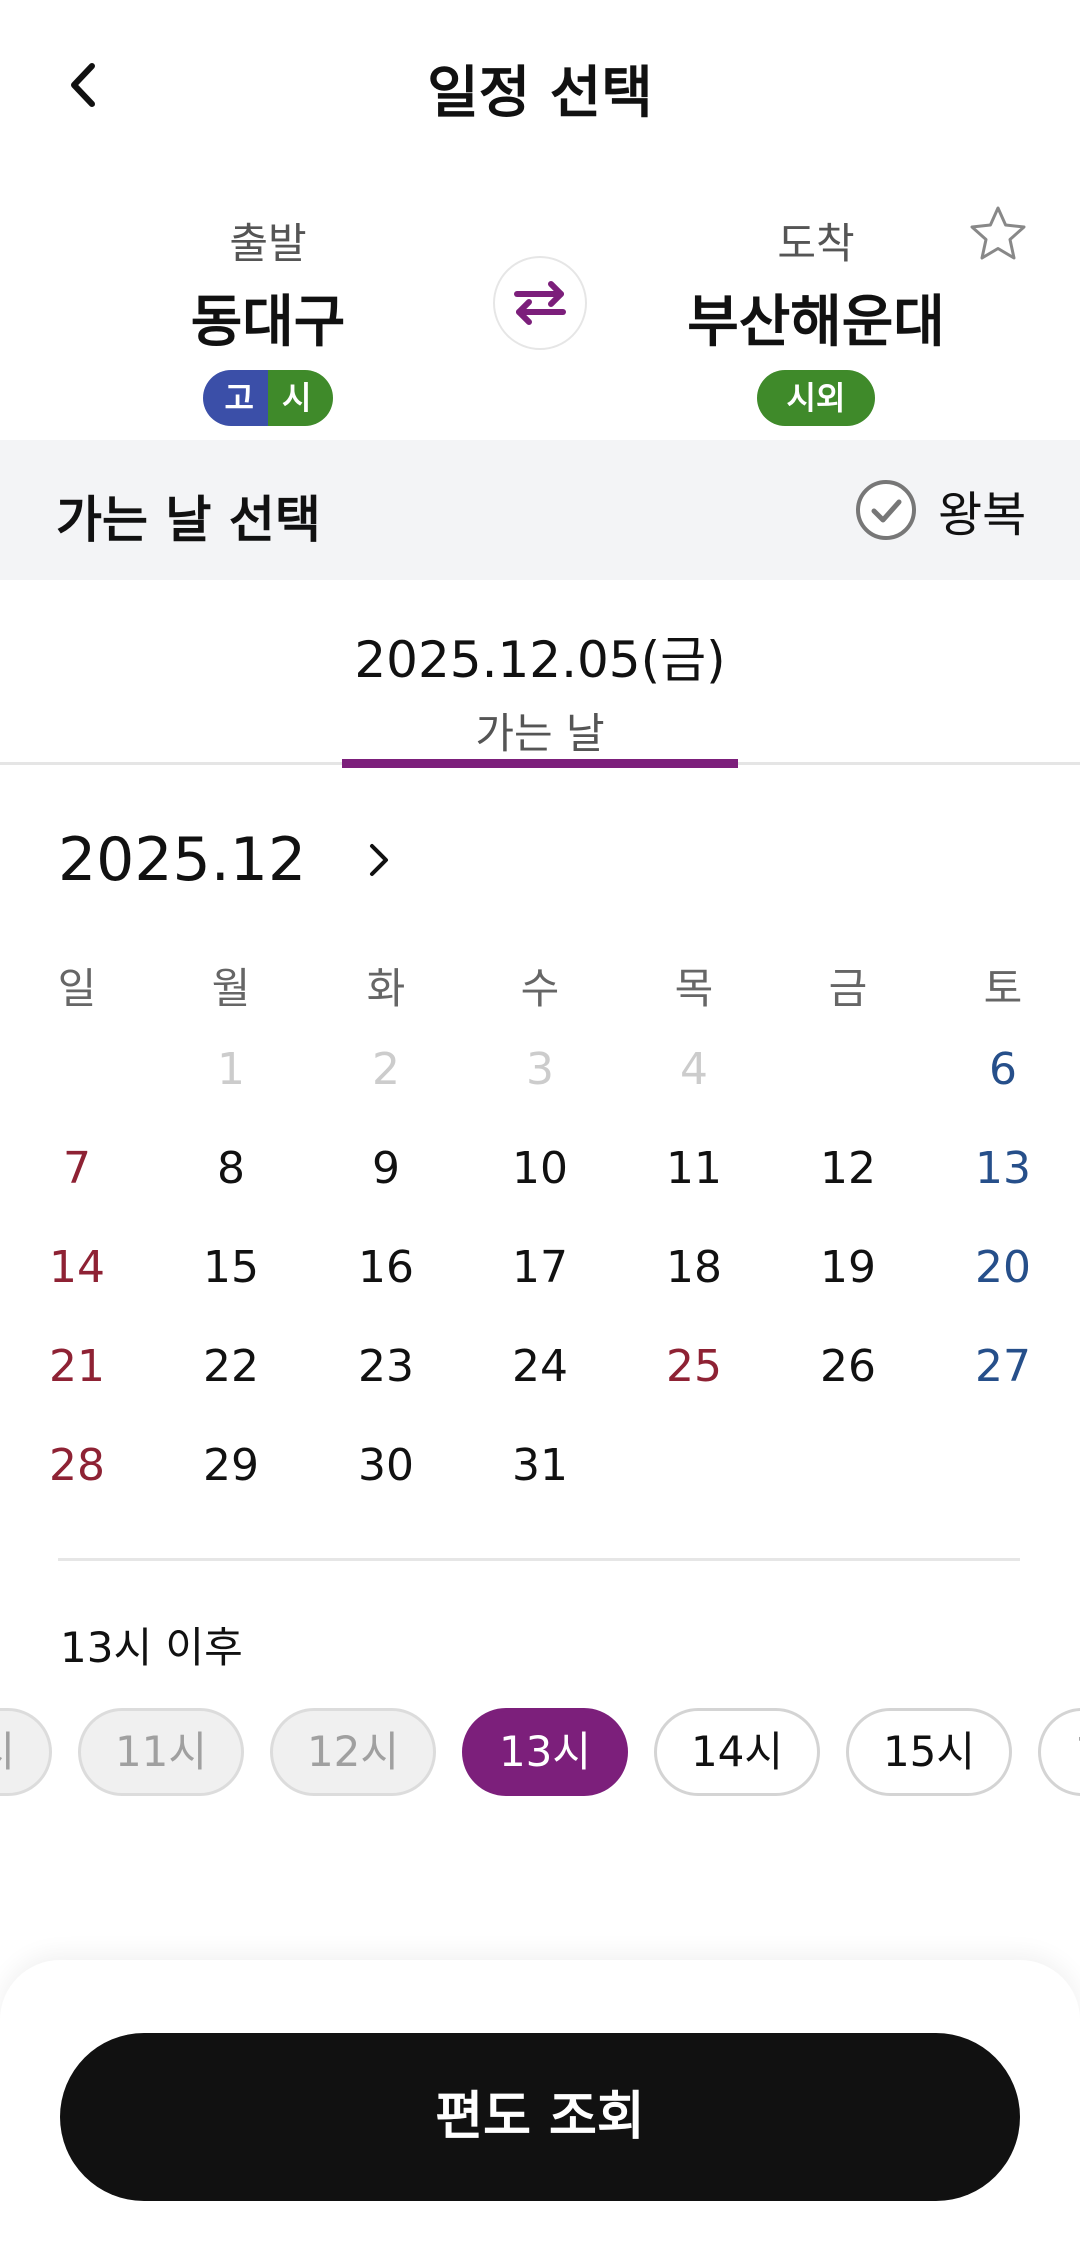 The width and height of the screenshot is (1080, 2260). What do you see at coordinates (26, 1752) in the screenshot?
I see `time-chip: 10시` at bounding box center [26, 1752].